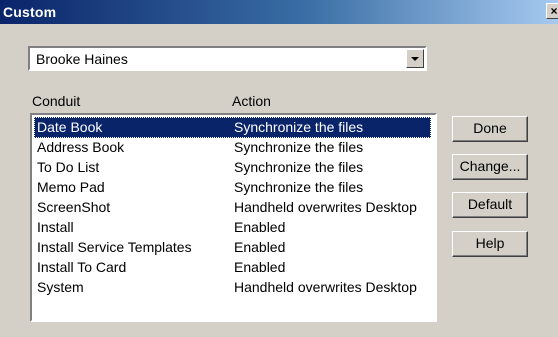 Image resolution: width=558 pixels, height=337 pixels. I want to click on close-icon: ×, so click(552, 11).